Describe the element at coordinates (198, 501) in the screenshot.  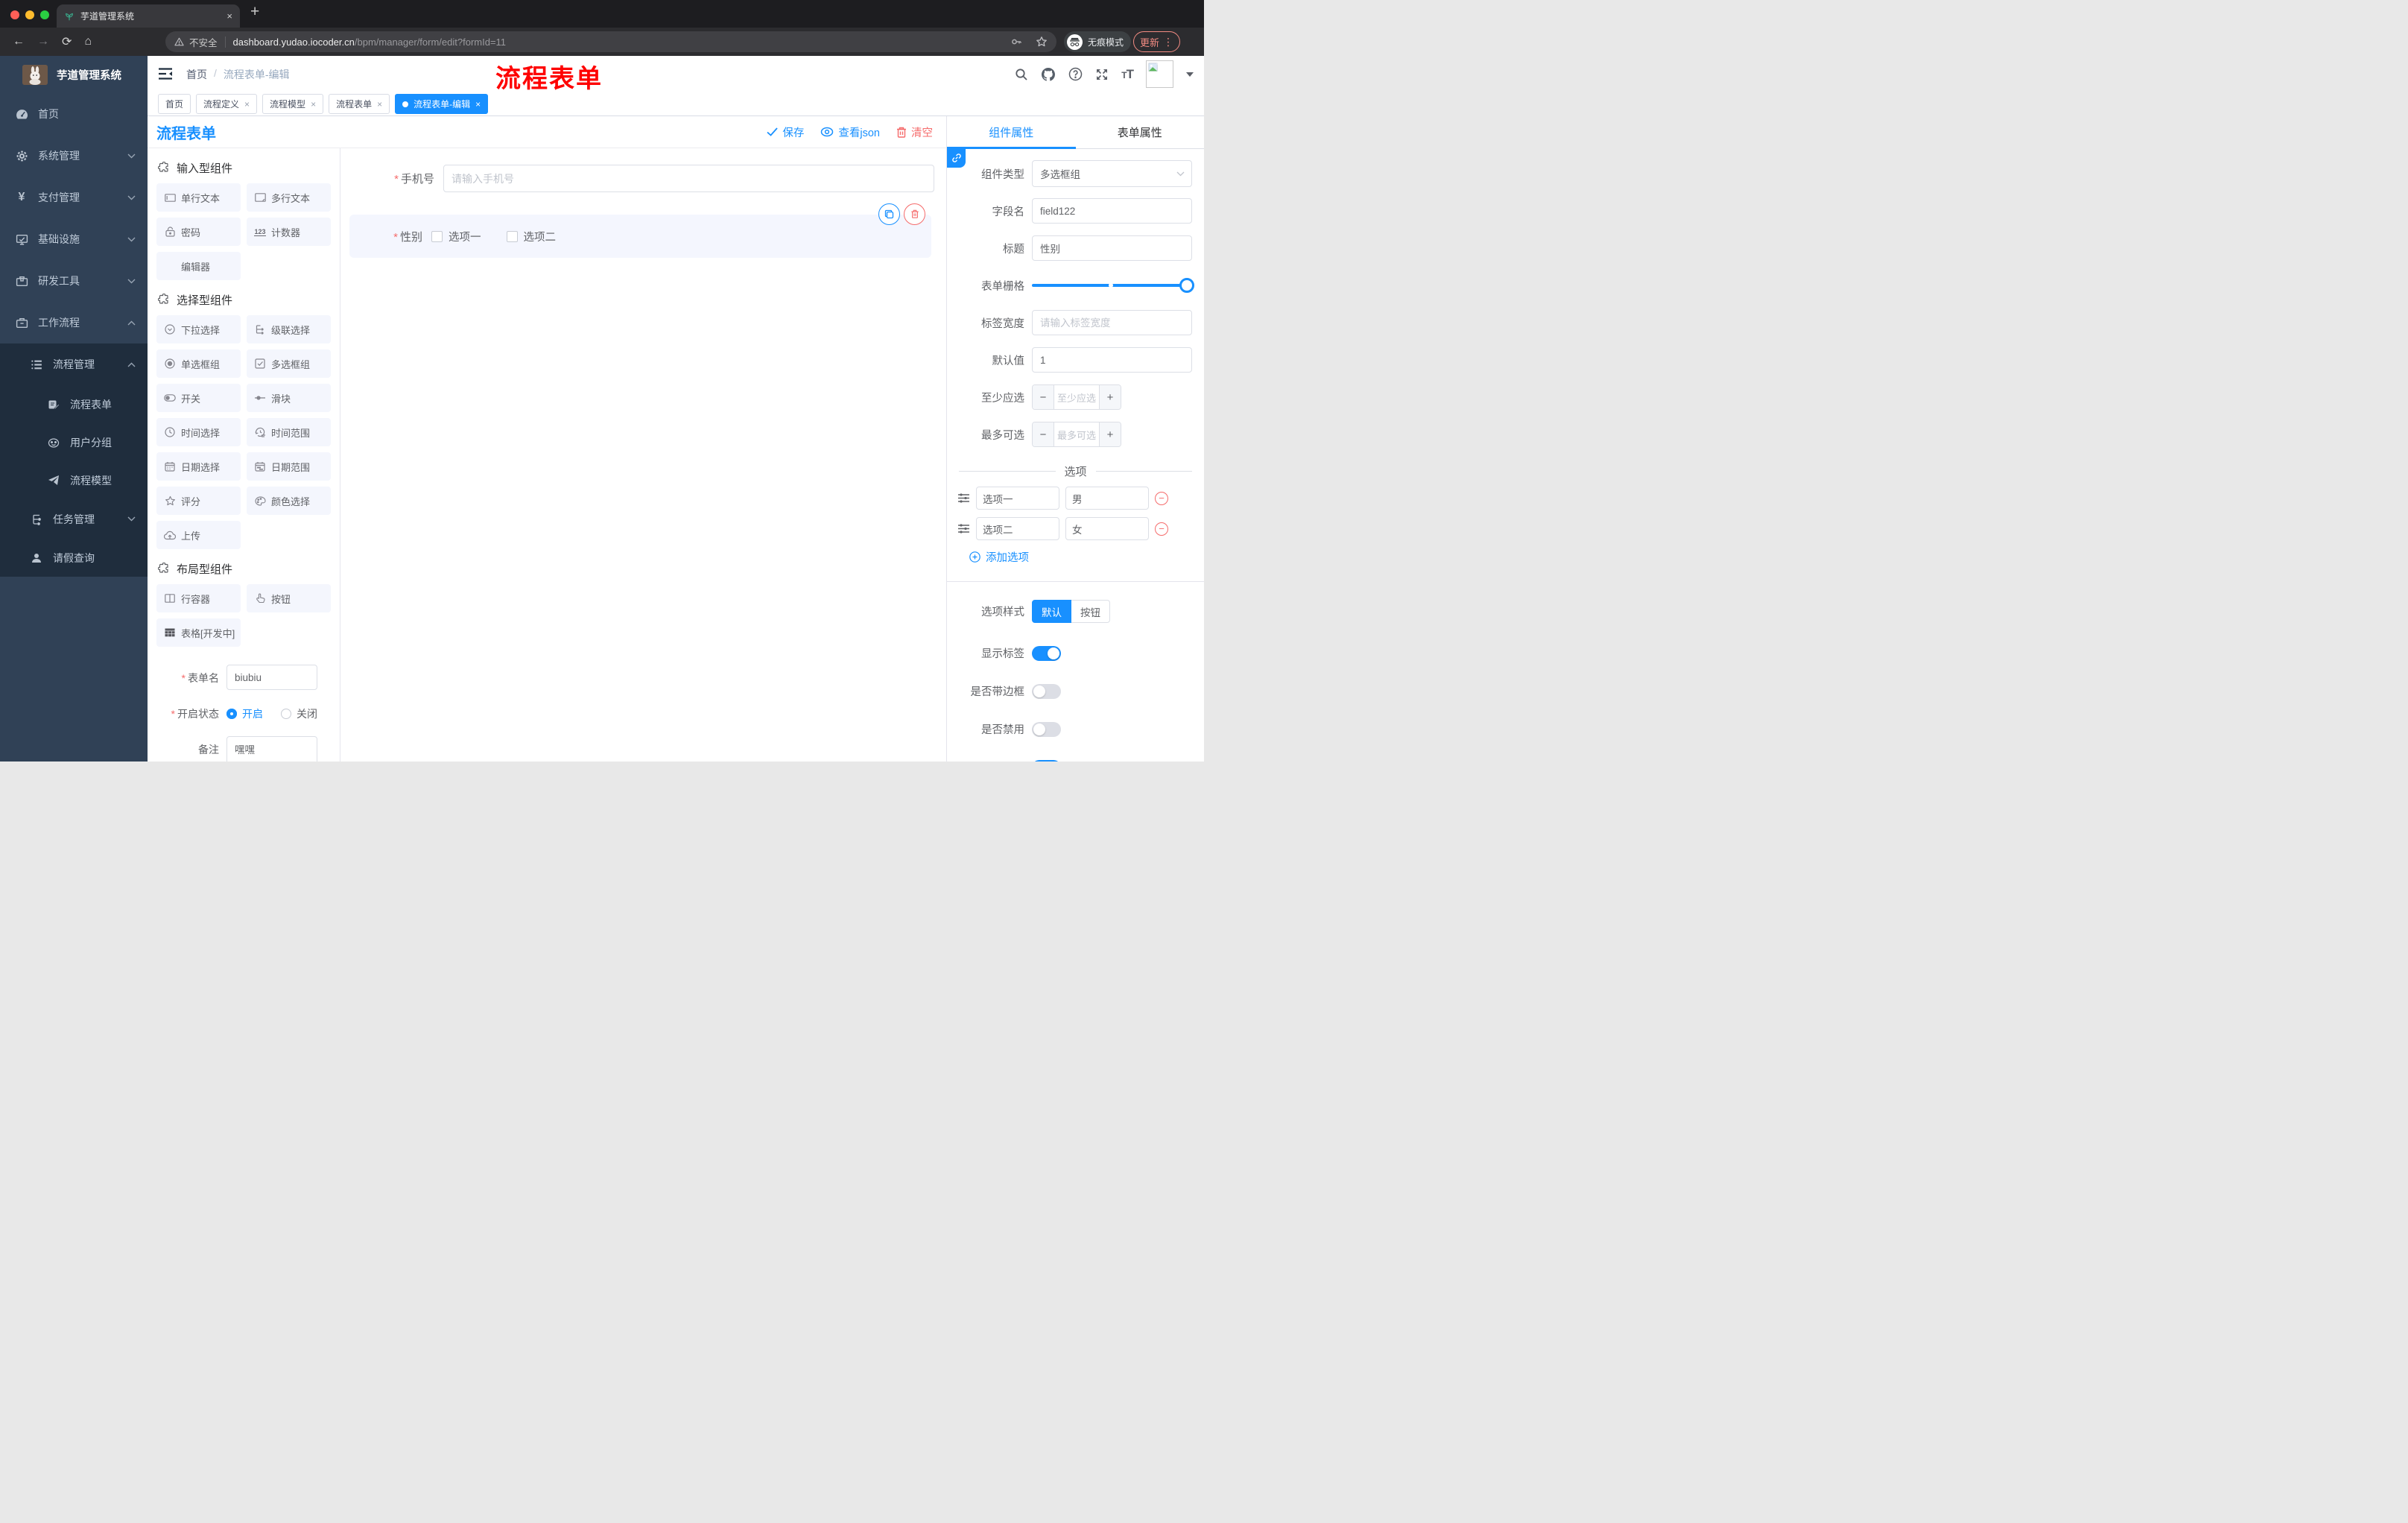
I see `chip-rate: 评分` at that location.